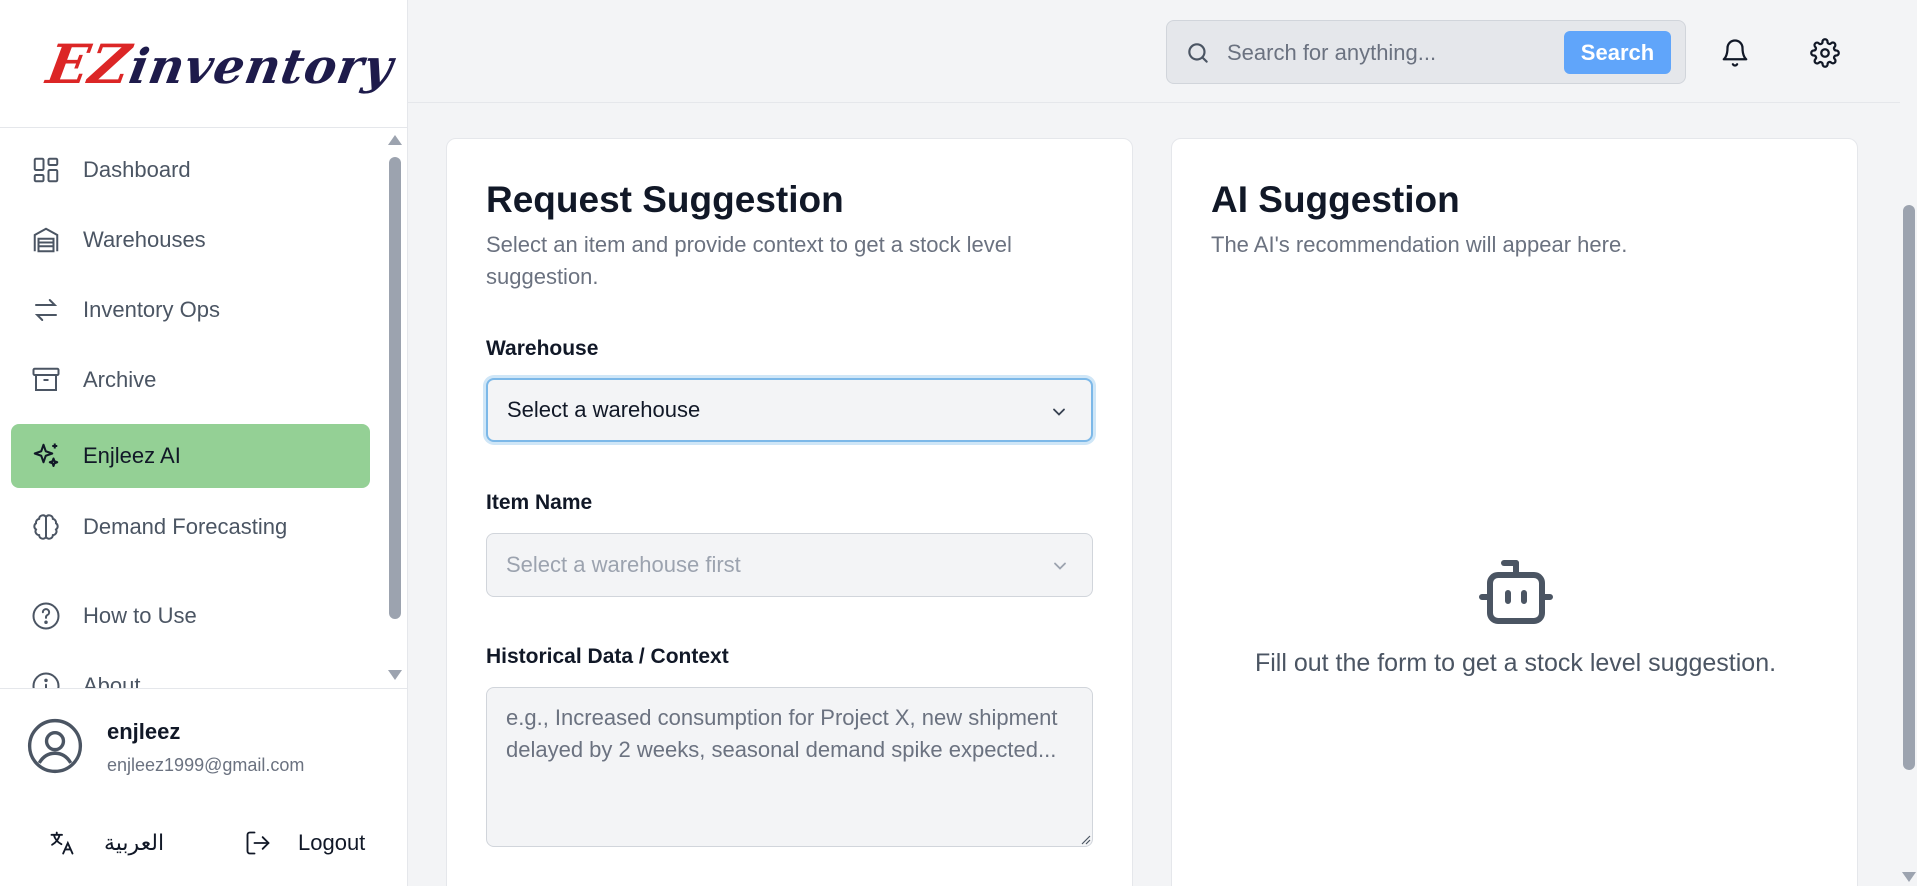 This screenshot has height=886, width=1917. What do you see at coordinates (395, 675) in the screenshot?
I see `scroll-down-arrow` at bounding box center [395, 675].